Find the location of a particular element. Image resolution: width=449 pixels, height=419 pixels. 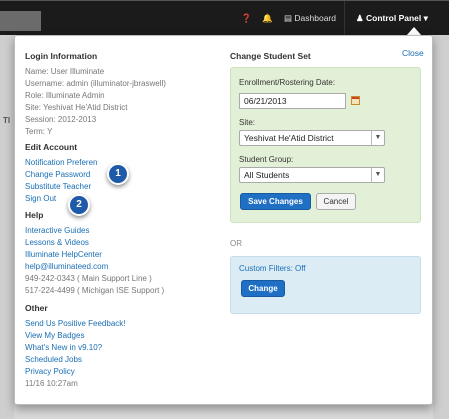

site-label: Site: is located at coordinates (247, 122).